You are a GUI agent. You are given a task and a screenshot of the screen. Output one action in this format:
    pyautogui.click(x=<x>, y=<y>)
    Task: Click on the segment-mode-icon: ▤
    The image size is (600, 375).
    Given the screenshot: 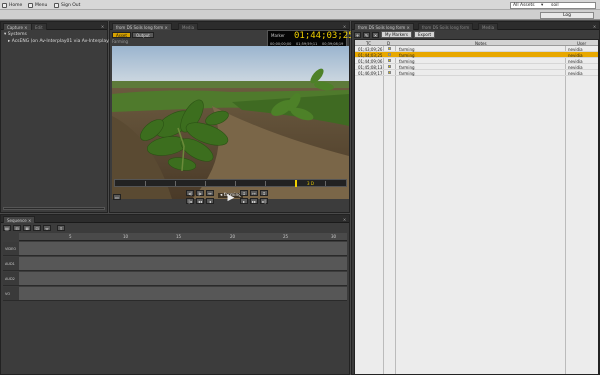 What is the action you would take?
    pyautogui.click(x=7, y=228)
    